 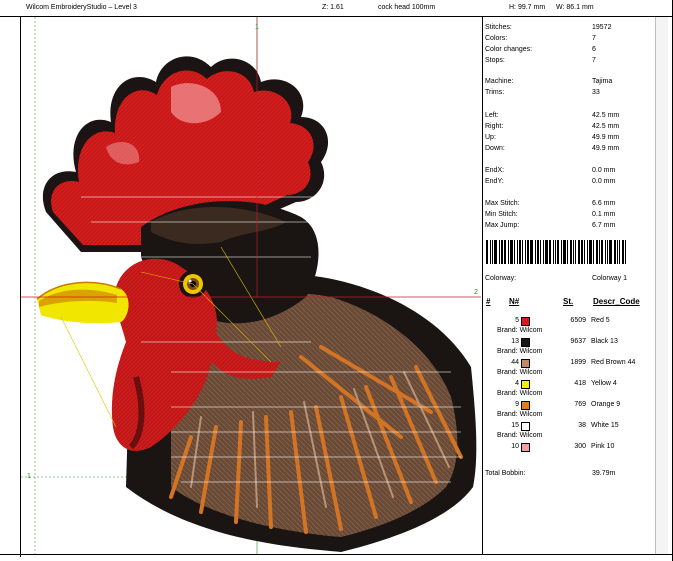 What do you see at coordinates (517, 383) in the screenshot?
I see `thread-number: 4` at bounding box center [517, 383].